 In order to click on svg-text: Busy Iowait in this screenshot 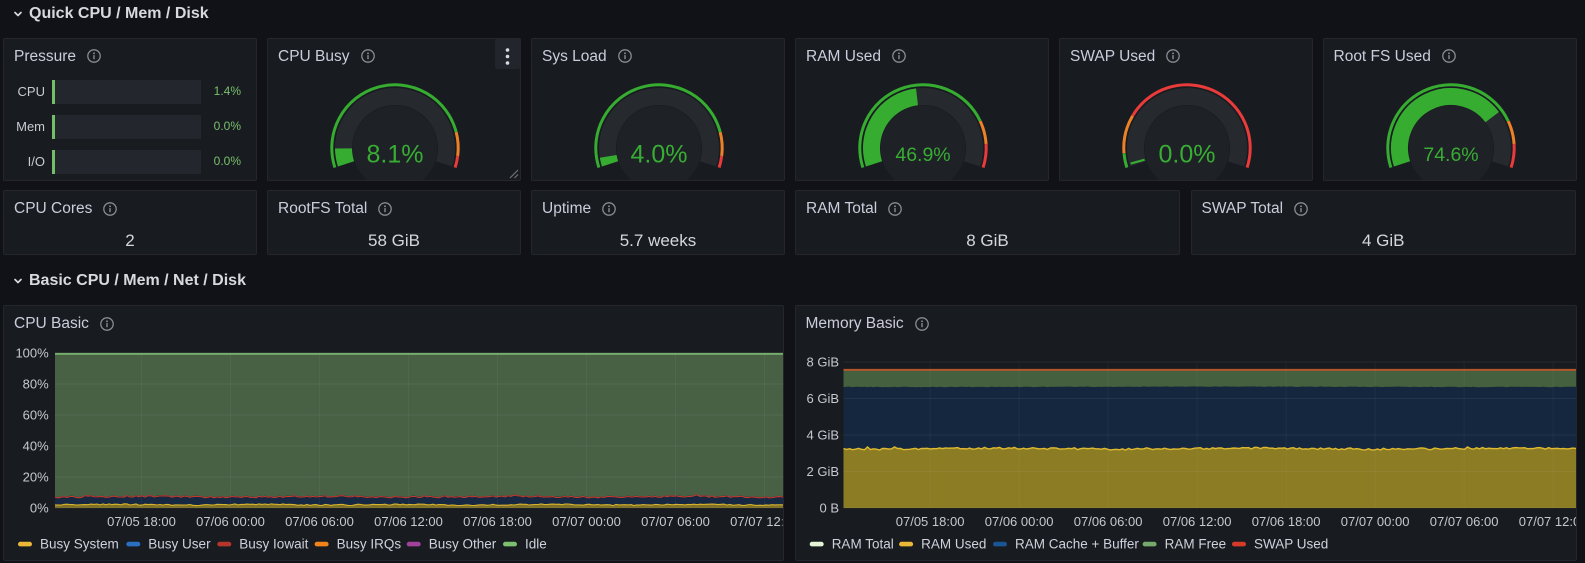, I will do `click(273, 544)`.